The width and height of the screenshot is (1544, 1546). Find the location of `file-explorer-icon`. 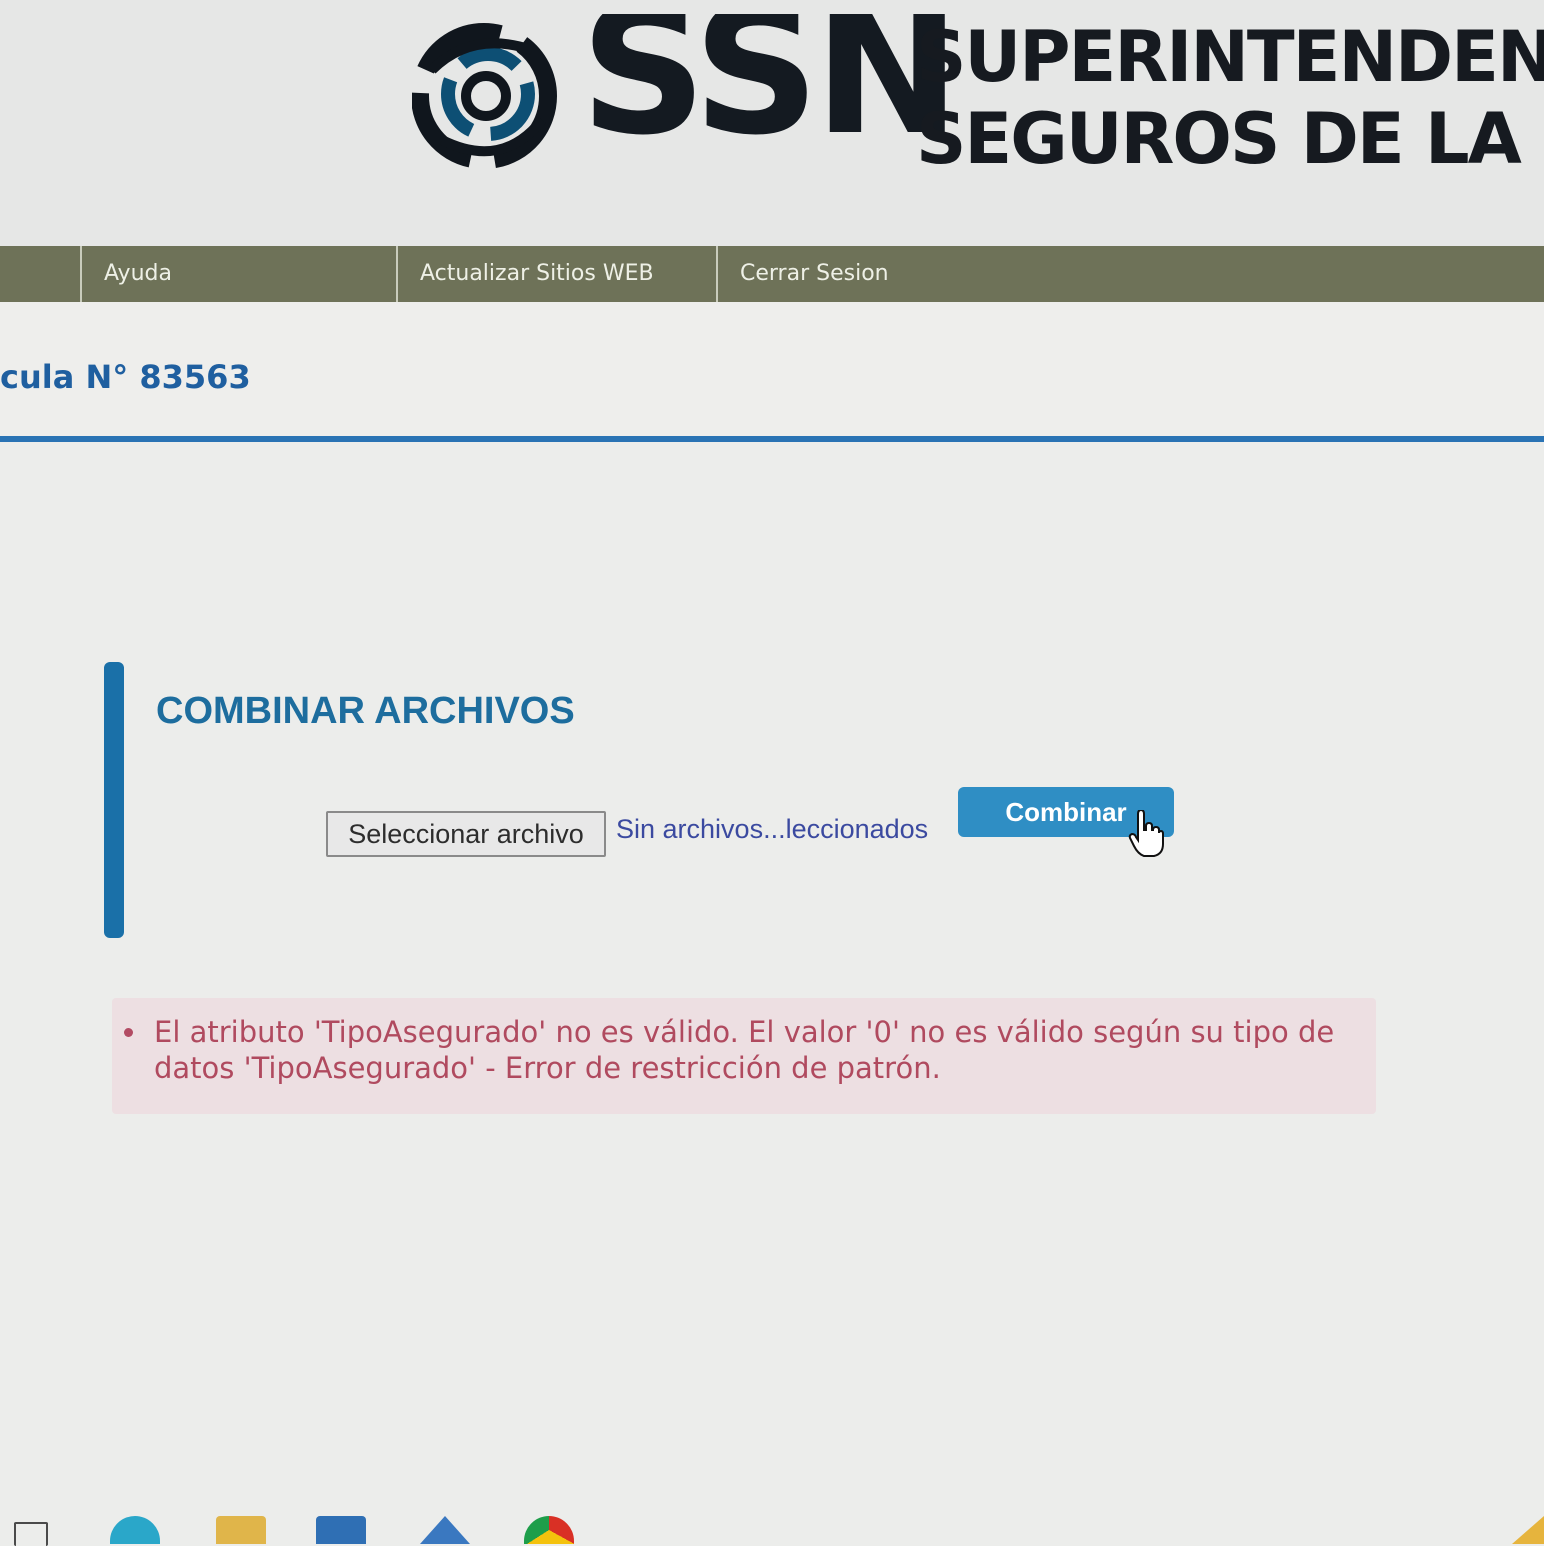

file-explorer-icon is located at coordinates (241, 1530).